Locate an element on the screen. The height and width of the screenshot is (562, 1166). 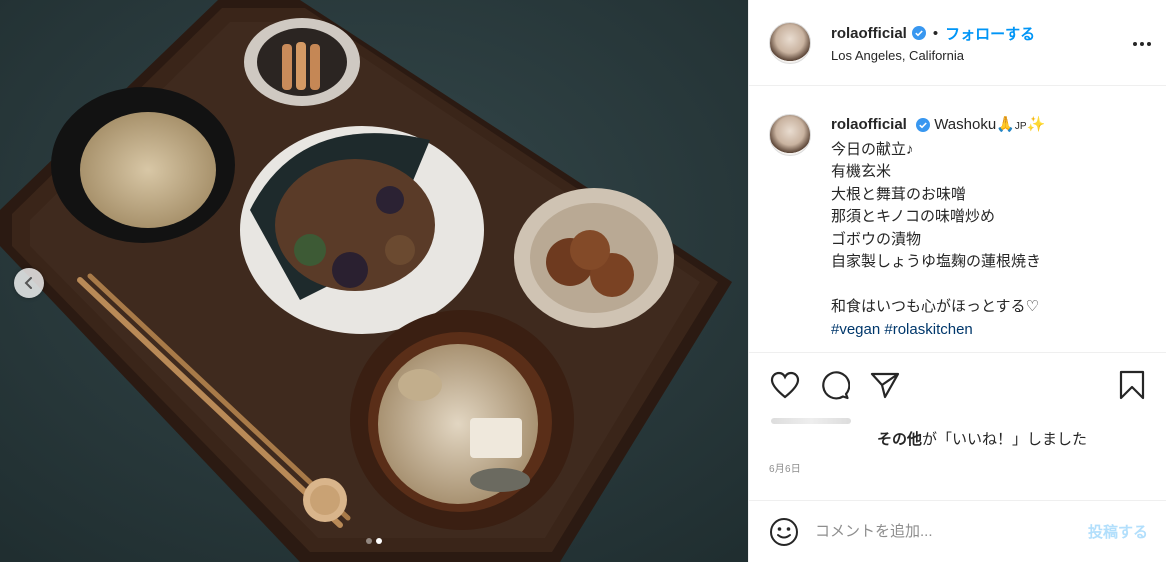
caption-line: 有機玄米 is located at coordinates (861, 171).